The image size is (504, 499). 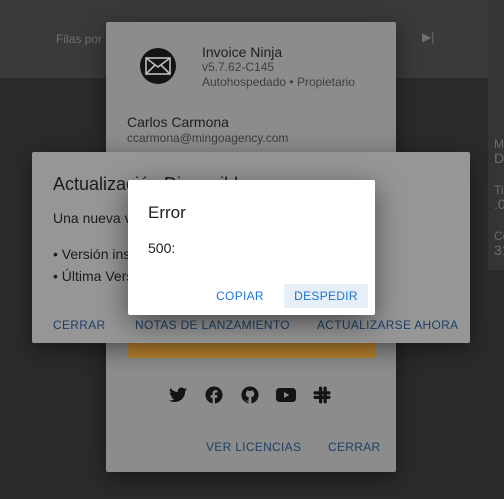 What do you see at coordinates (208, 138) in the screenshot?
I see `user-email: ccarmona@mingoagency.com` at bounding box center [208, 138].